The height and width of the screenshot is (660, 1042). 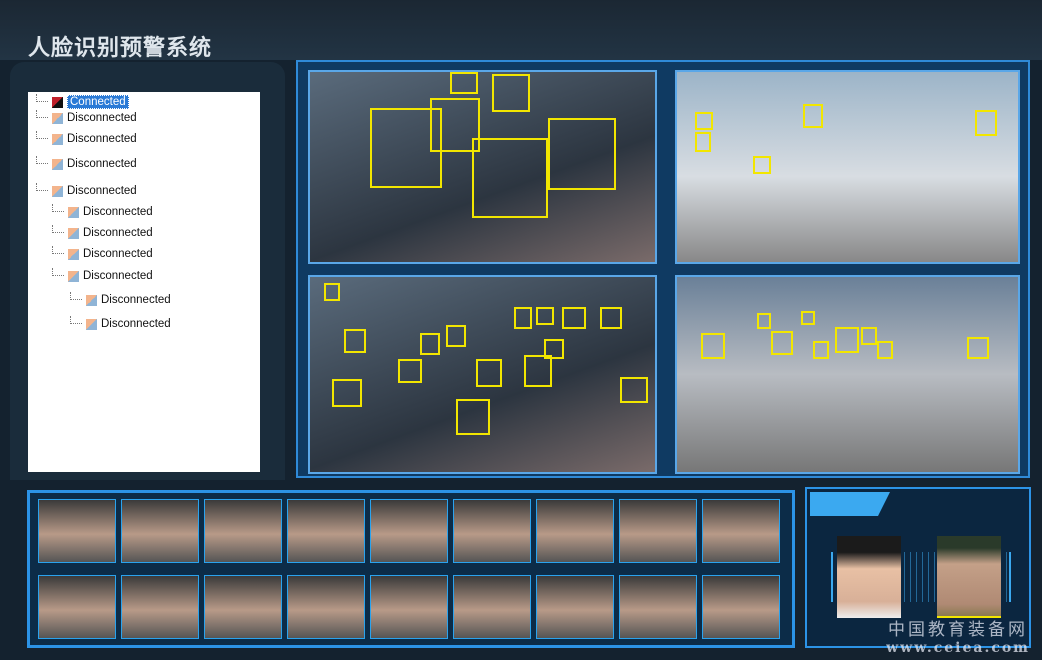 What do you see at coordinates (120, 300) in the screenshot?
I see `tree-node-9: Disconnected` at bounding box center [120, 300].